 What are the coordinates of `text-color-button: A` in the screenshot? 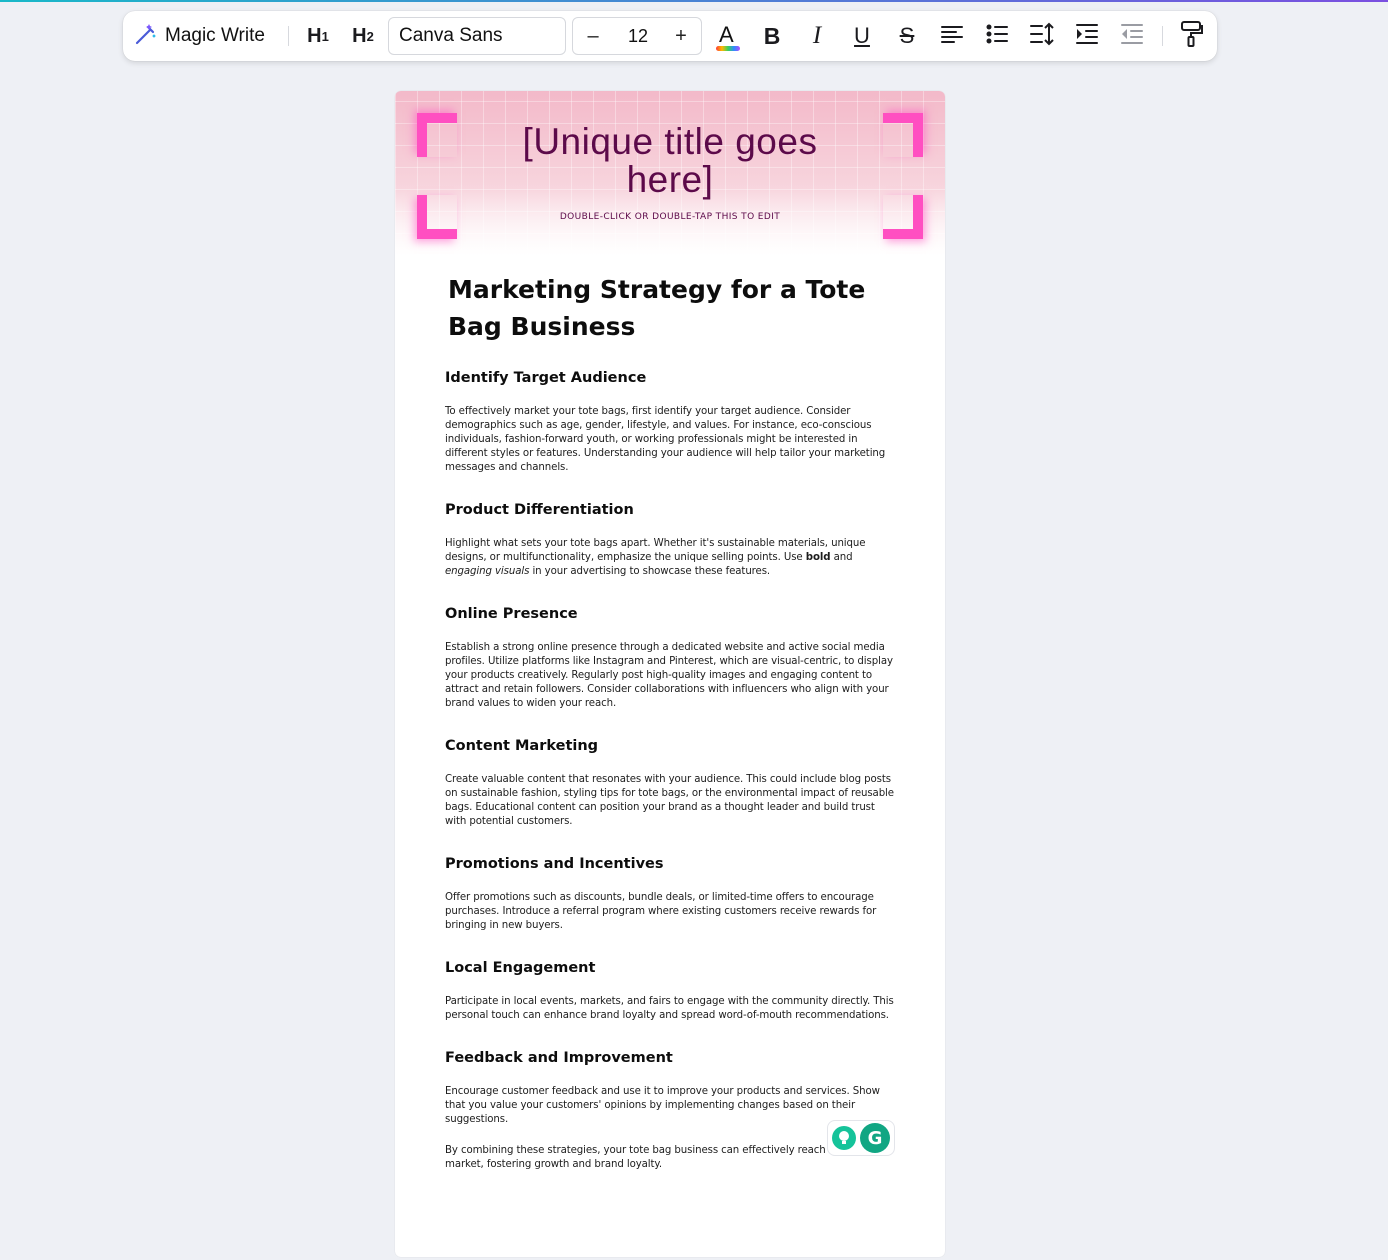 It's located at (728, 36).